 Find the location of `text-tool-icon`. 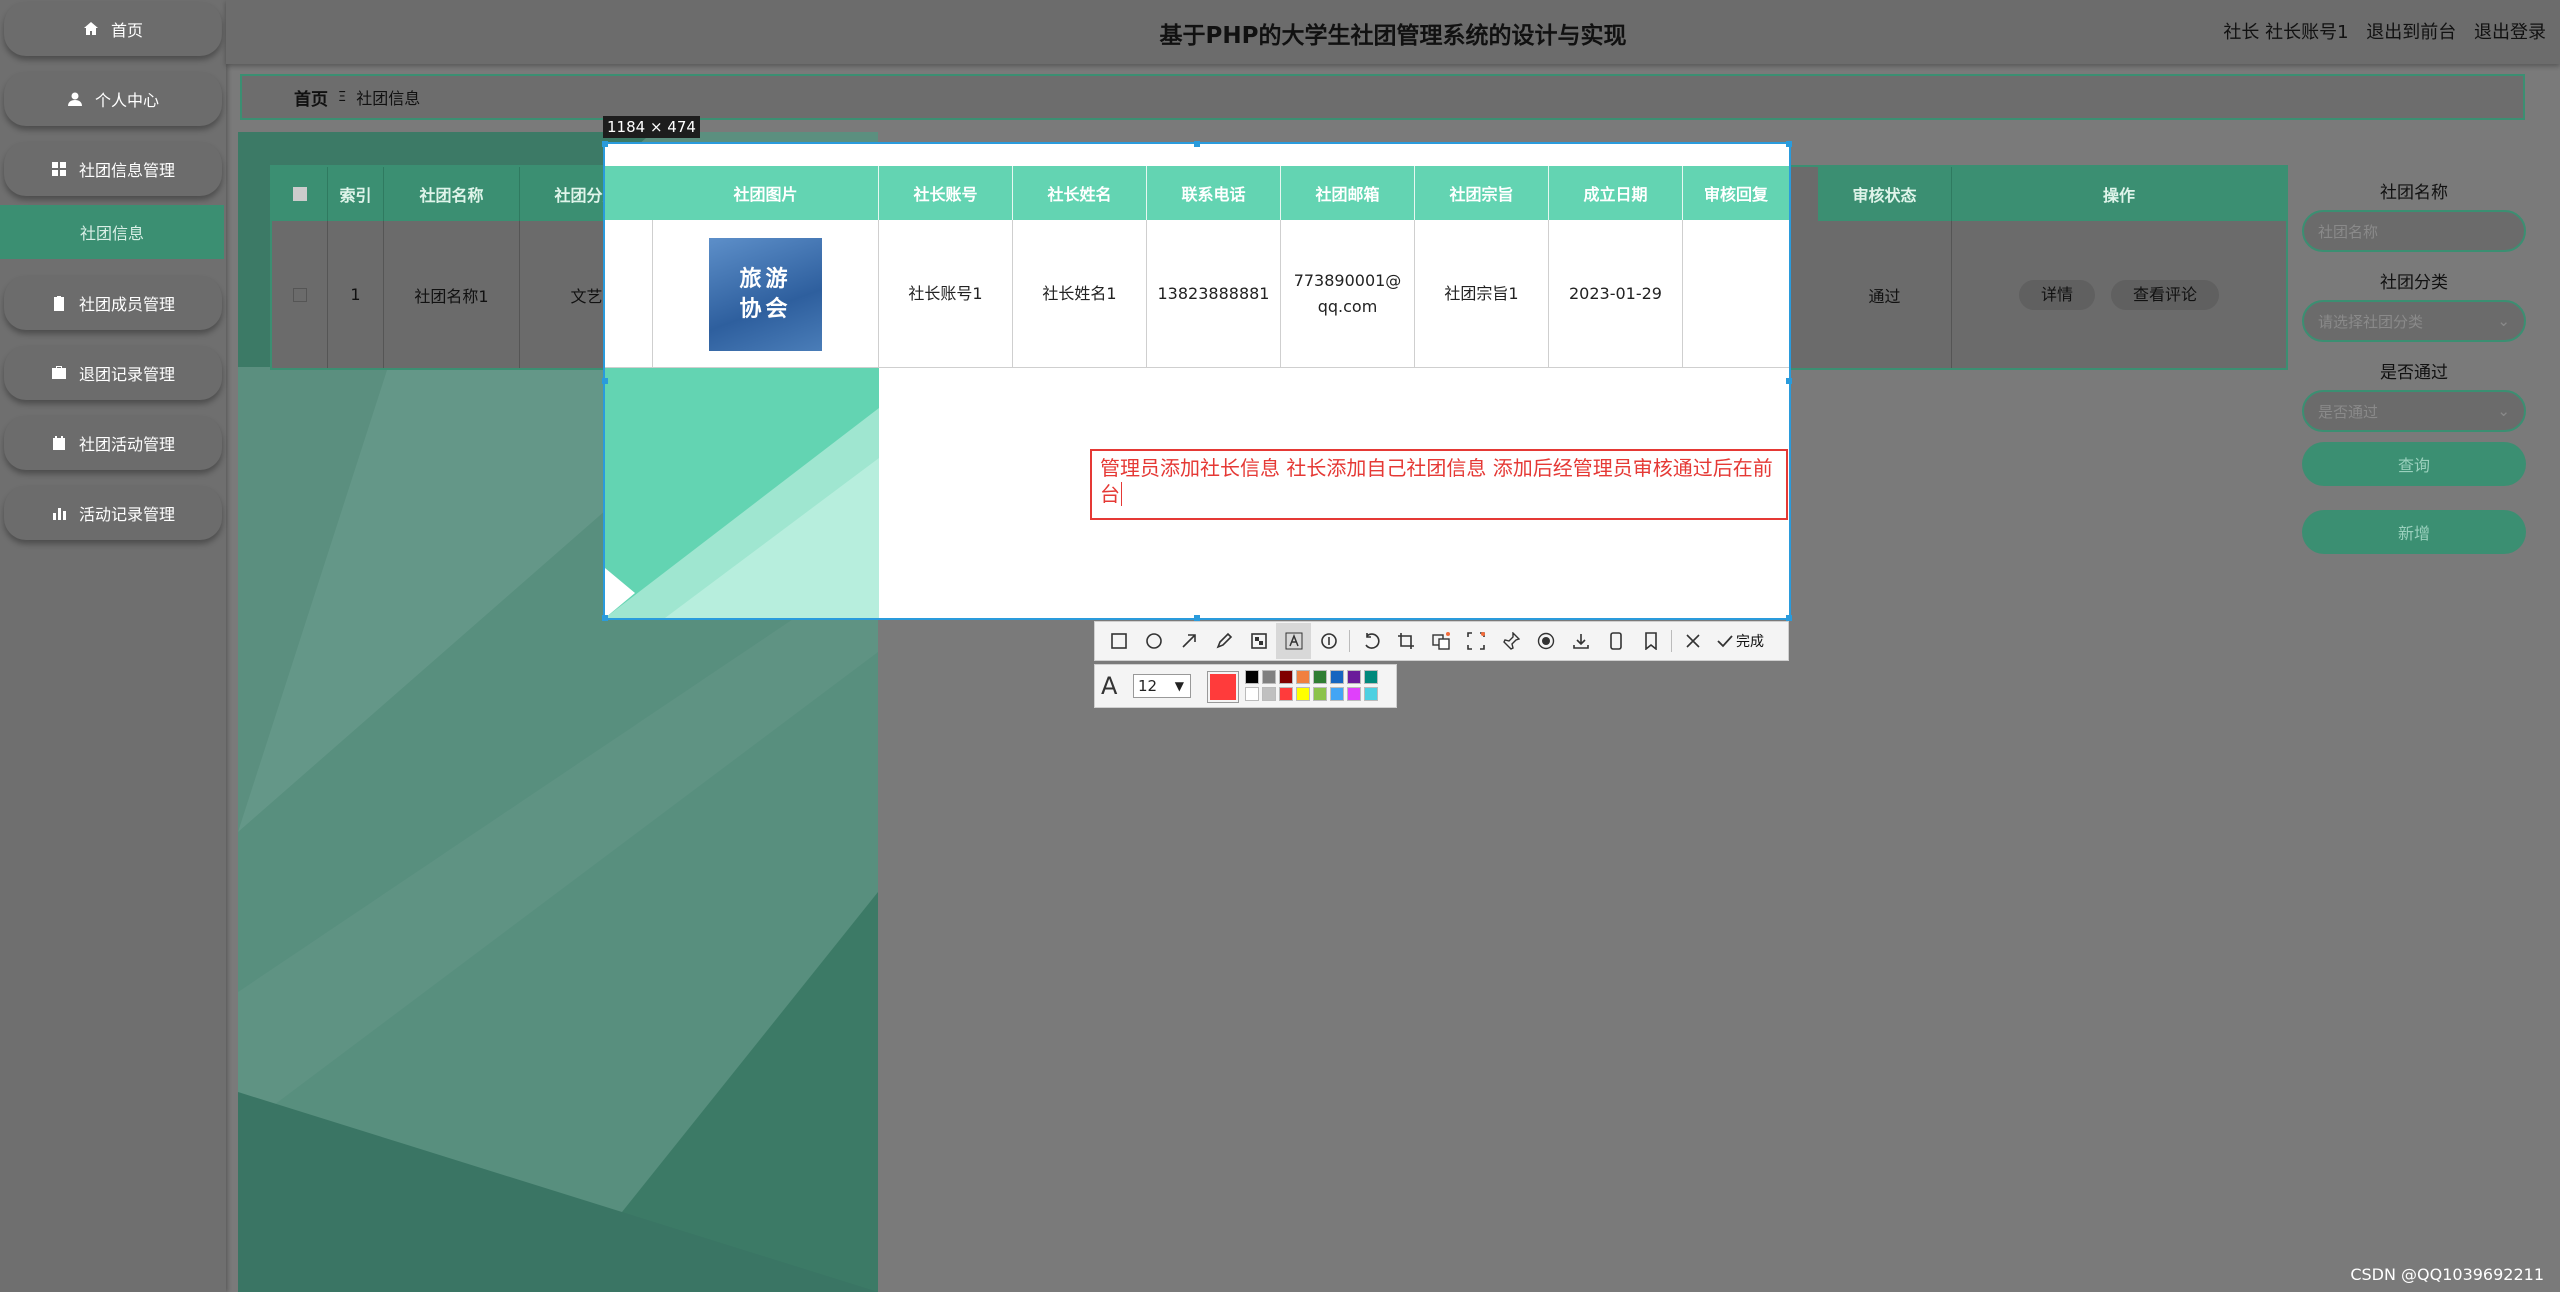

text-tool-icon is located at coordinates (1293, 641).